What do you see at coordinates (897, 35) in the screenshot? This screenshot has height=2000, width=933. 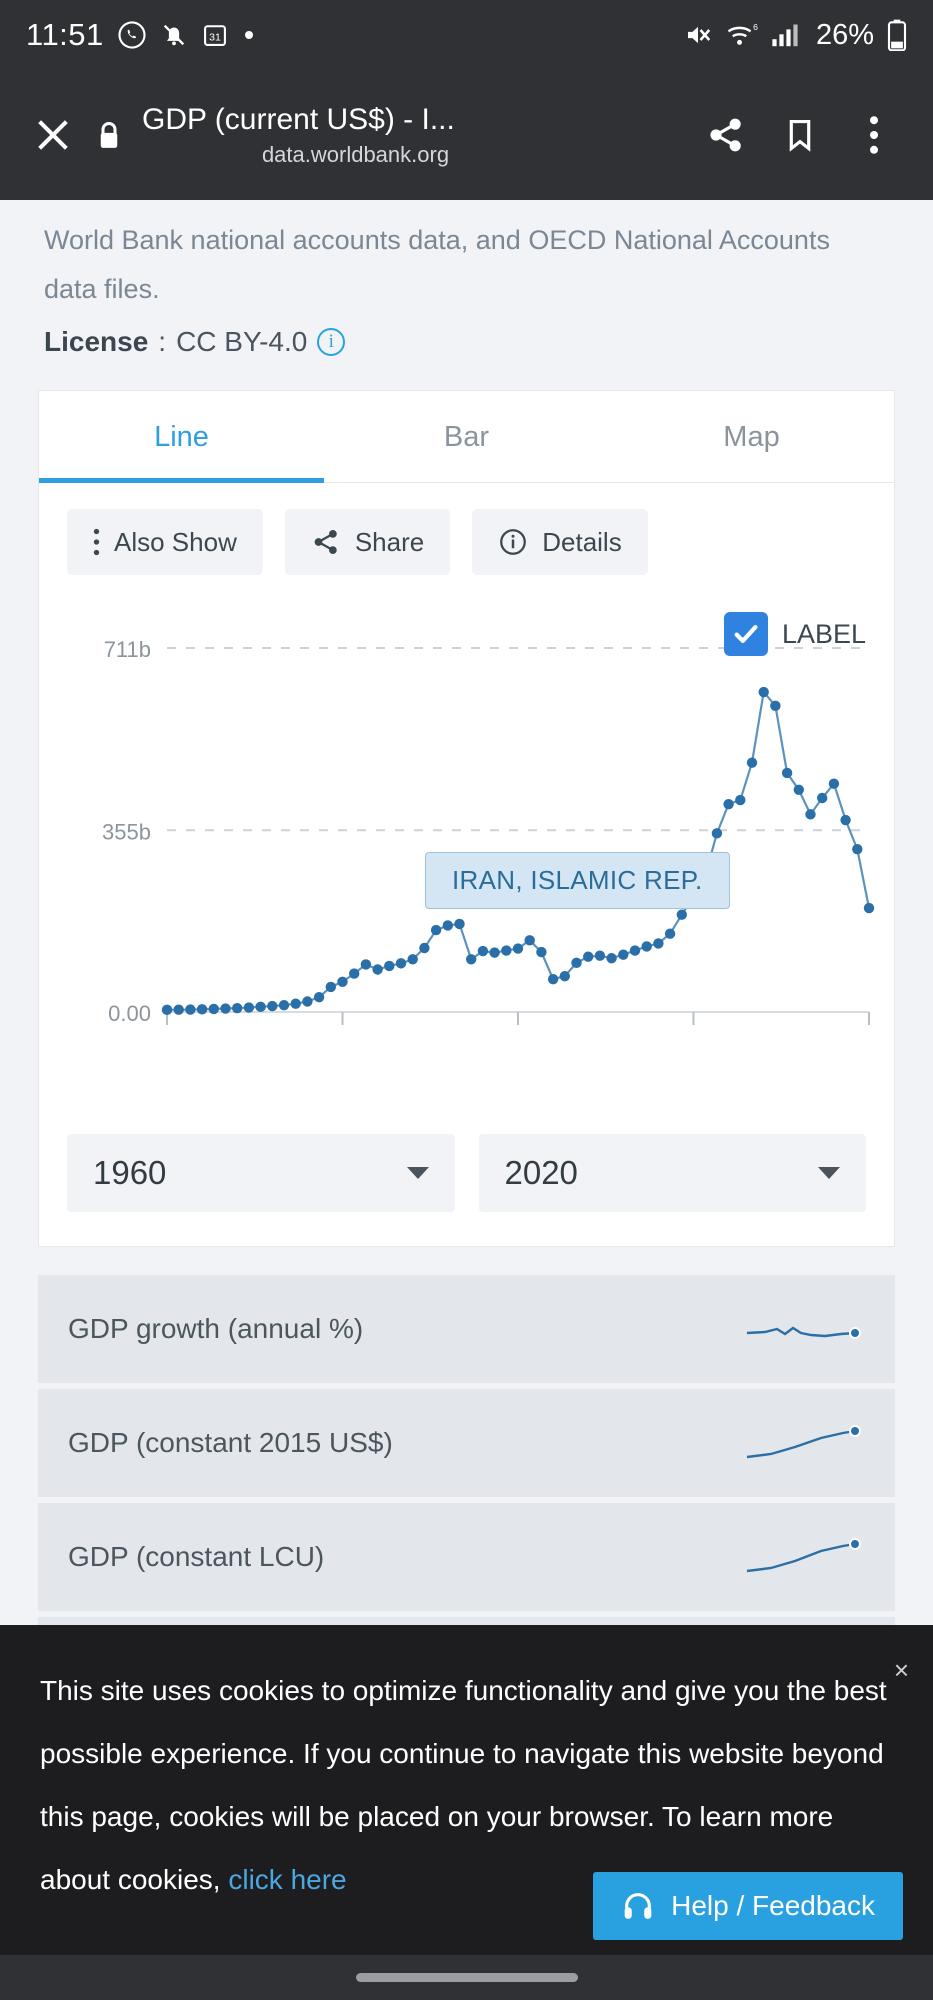 I see `battery-icon` at bounding box center [897, 35].